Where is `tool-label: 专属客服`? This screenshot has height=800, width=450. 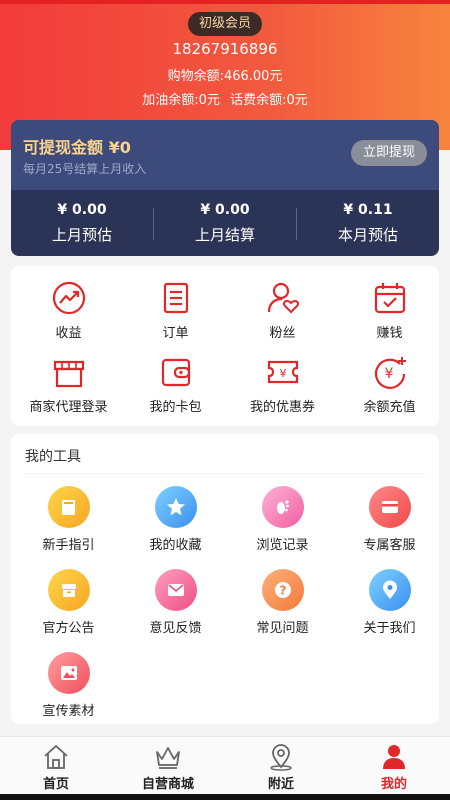
tool-label: 专属客服 is located at coordinates (389, 545).